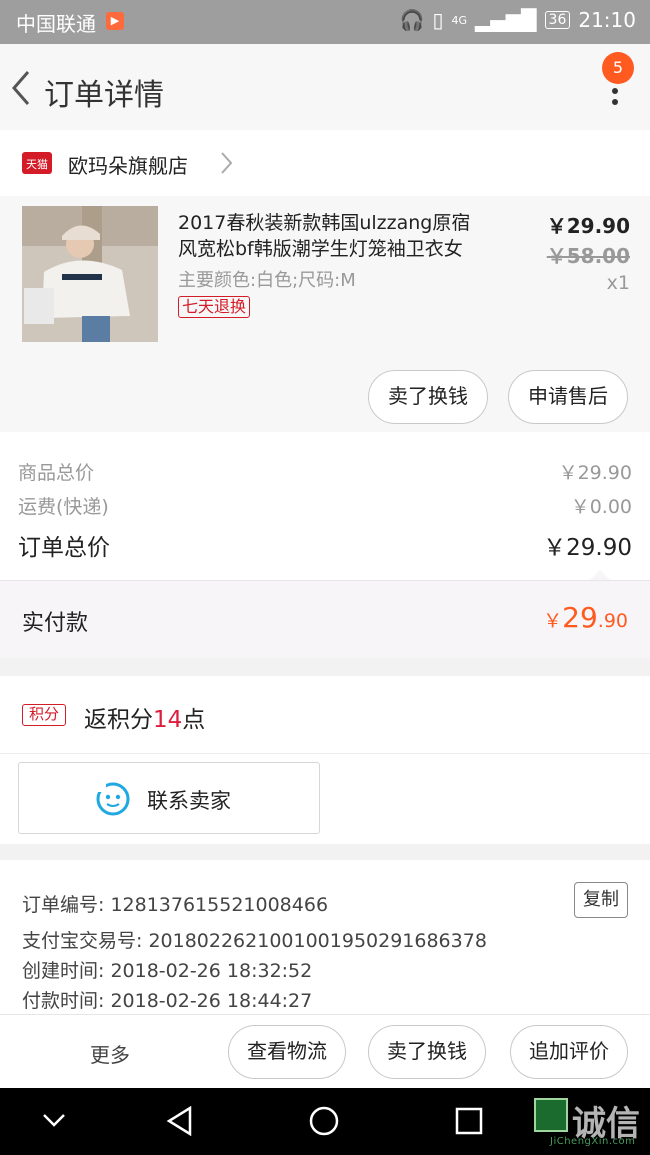 Image resolution: width=650 pixels, height=1155 pixels. Describe the element at coordinates (324, 223) in the screenshot. I see `product-title-line1: 2017春秋装新款韩国ulzzang原宿` at that location.